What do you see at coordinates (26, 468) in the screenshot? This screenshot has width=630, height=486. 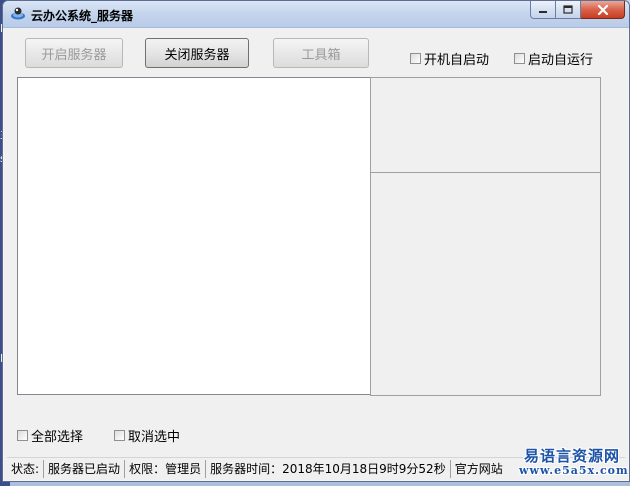 I see `status-label: 状态:` at bounding box center [26, 468].